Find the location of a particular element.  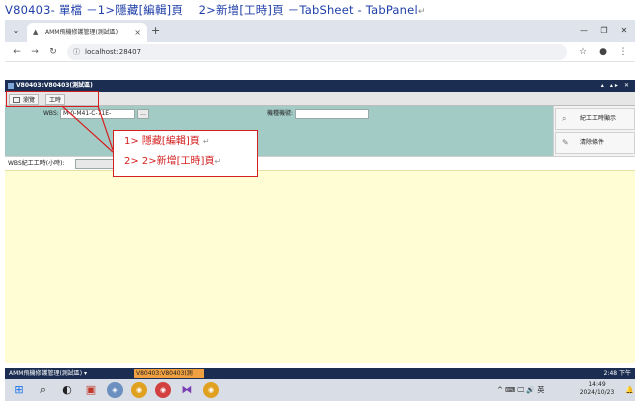

window-close-button: ✕ is located at coordinates (624, 31).